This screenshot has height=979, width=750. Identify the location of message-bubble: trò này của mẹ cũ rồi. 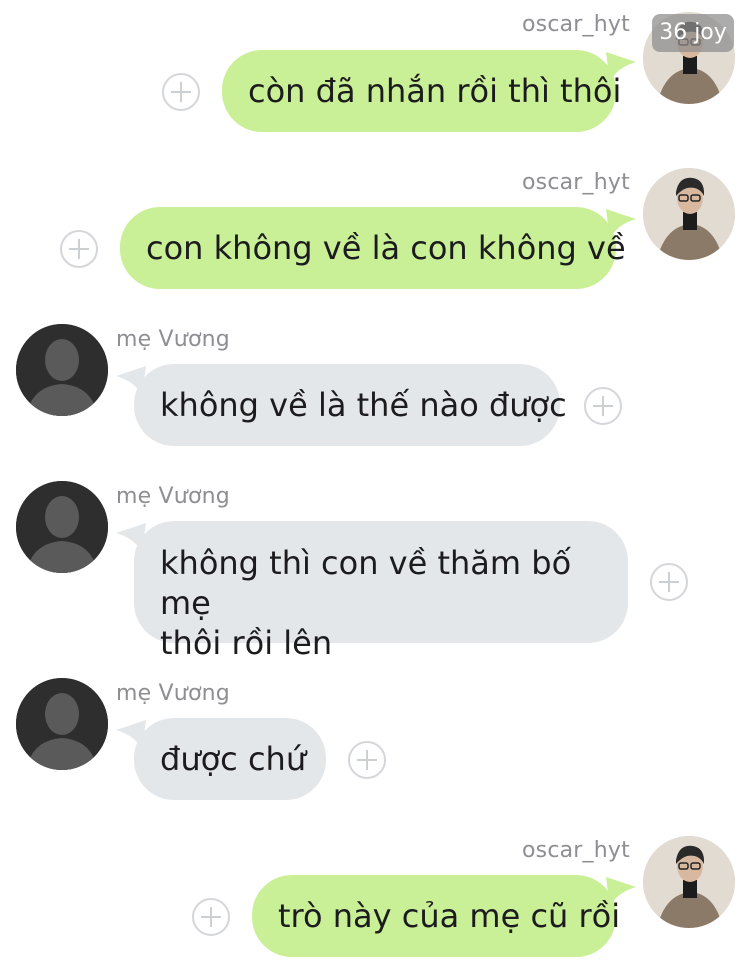
(436, 916).